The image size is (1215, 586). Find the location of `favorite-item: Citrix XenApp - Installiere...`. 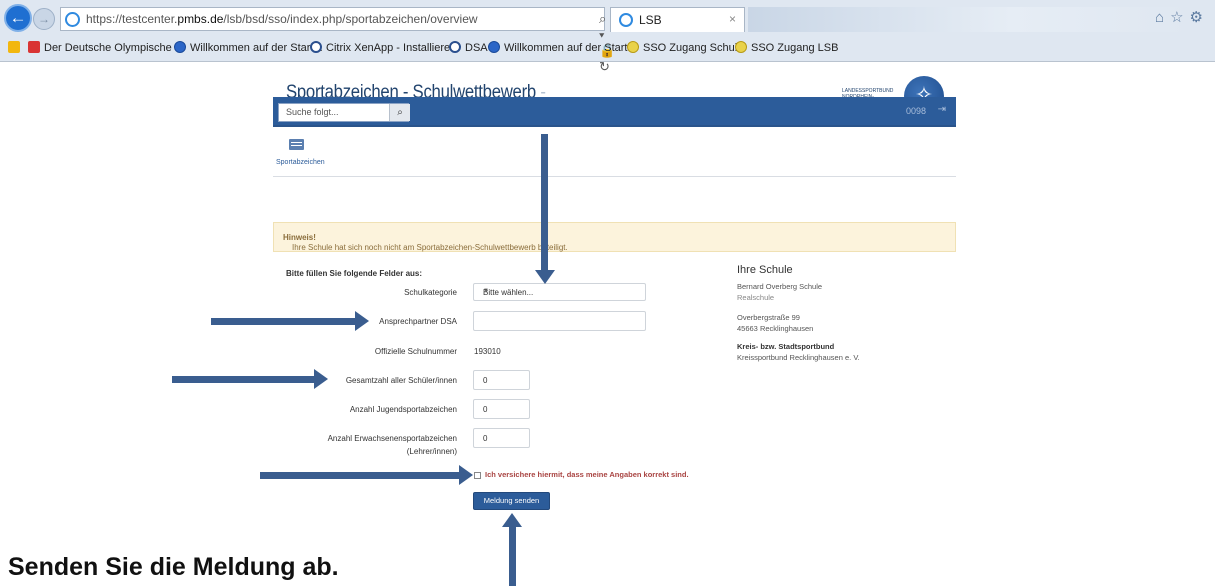

favorite-item: Citrix XenApp - Installiere... is located at coordinates (384, 47).